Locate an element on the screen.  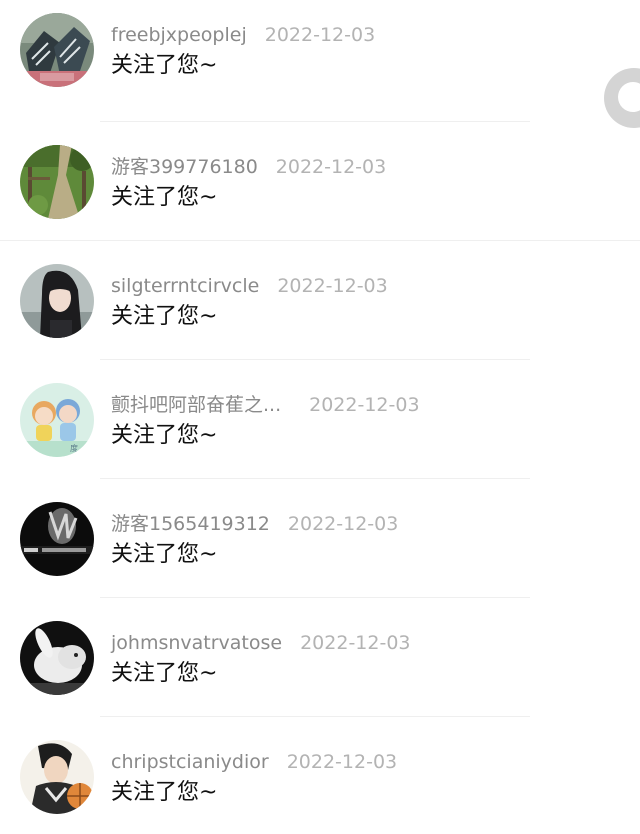
list-item: chripstcianiydior 2022-12-03 关注了您~ is located at coordinates (320, 775).